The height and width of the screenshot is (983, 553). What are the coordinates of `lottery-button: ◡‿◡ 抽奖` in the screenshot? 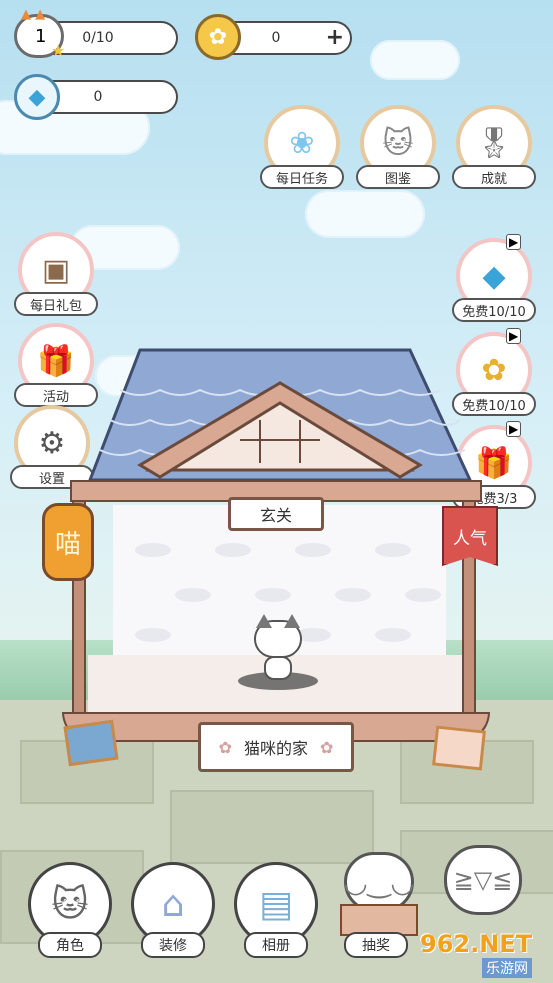 It's located at (378, 907).